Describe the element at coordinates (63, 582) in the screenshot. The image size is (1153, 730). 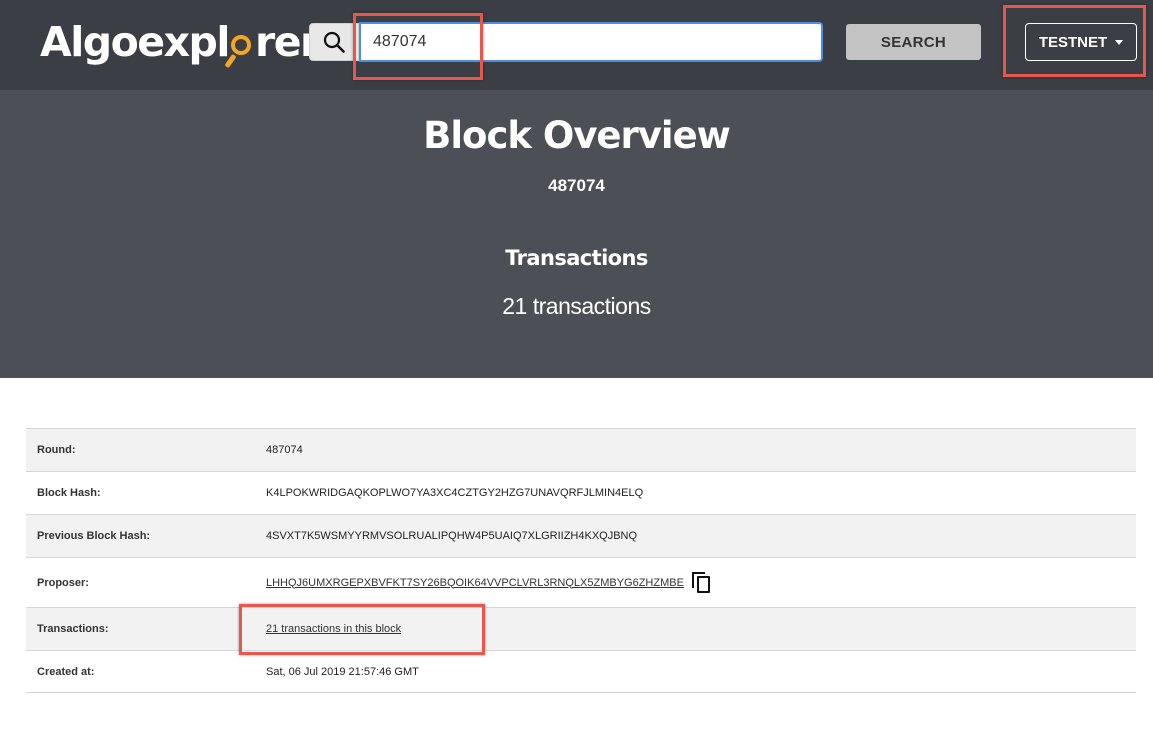
I see `proposer-label: Proposer:` at that location.